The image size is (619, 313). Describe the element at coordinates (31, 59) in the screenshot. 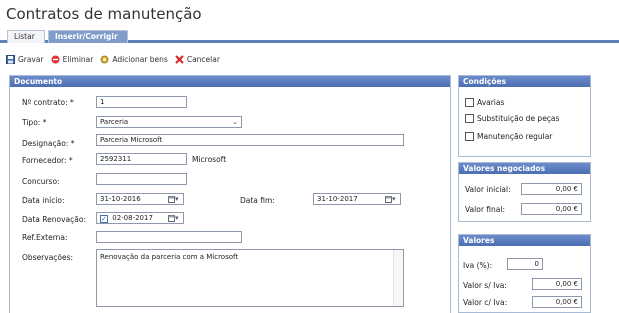

I see `save-button-label: Gravar` at that location.